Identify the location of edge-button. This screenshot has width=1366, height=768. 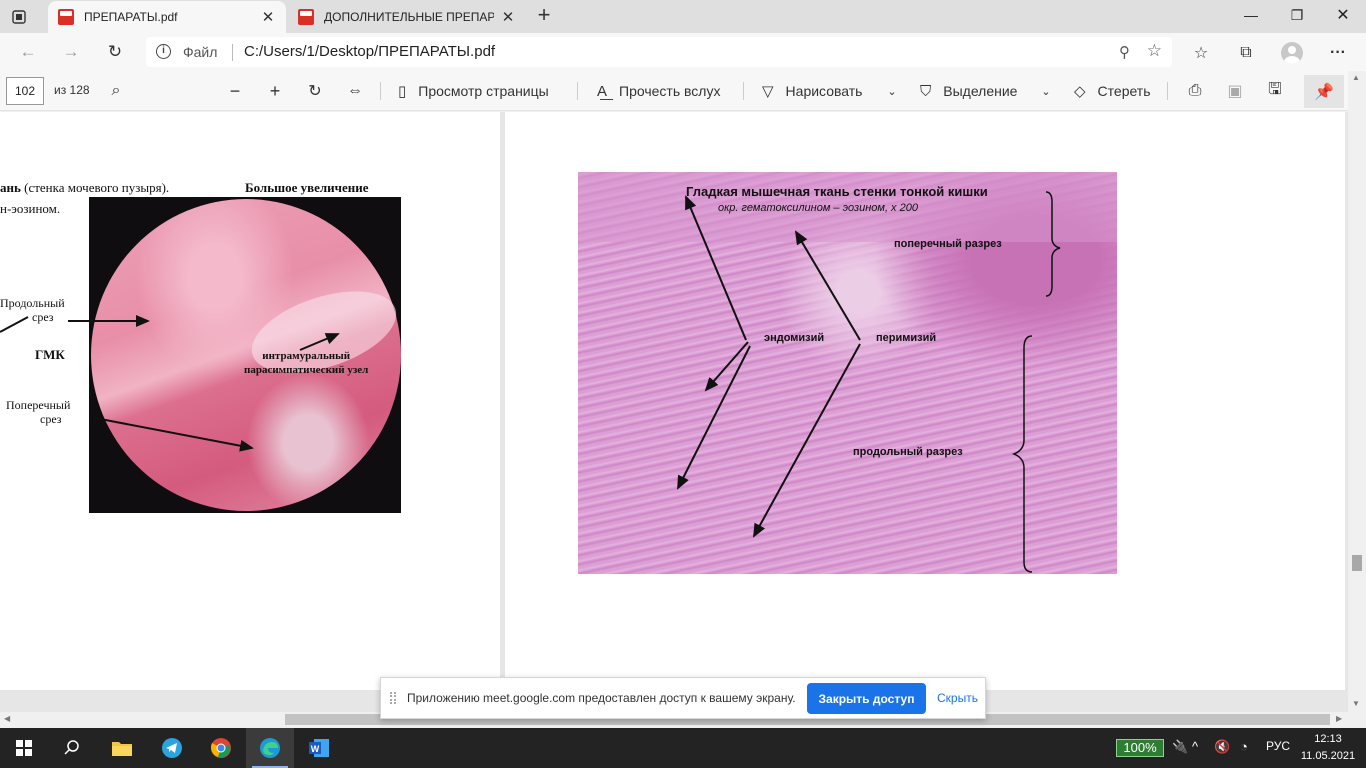
(270, 748).